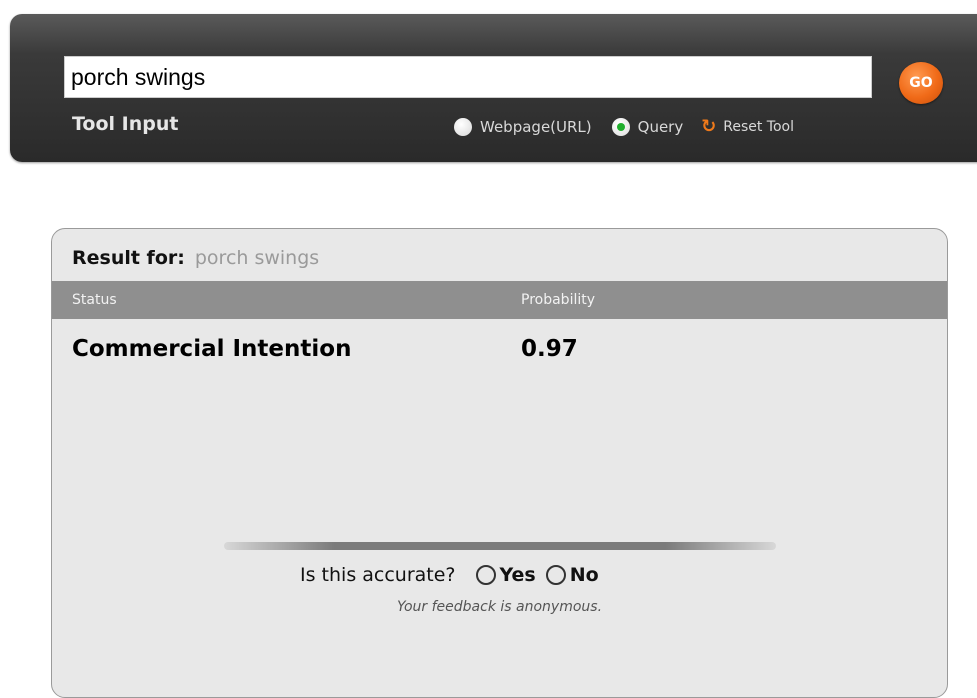 The width and height of the screenshot is (977, 698). What do you see at coordinates (212, 349) in the screenshot?
I see `status-cell: Commercial Intention` at bounding box center [212, 349].